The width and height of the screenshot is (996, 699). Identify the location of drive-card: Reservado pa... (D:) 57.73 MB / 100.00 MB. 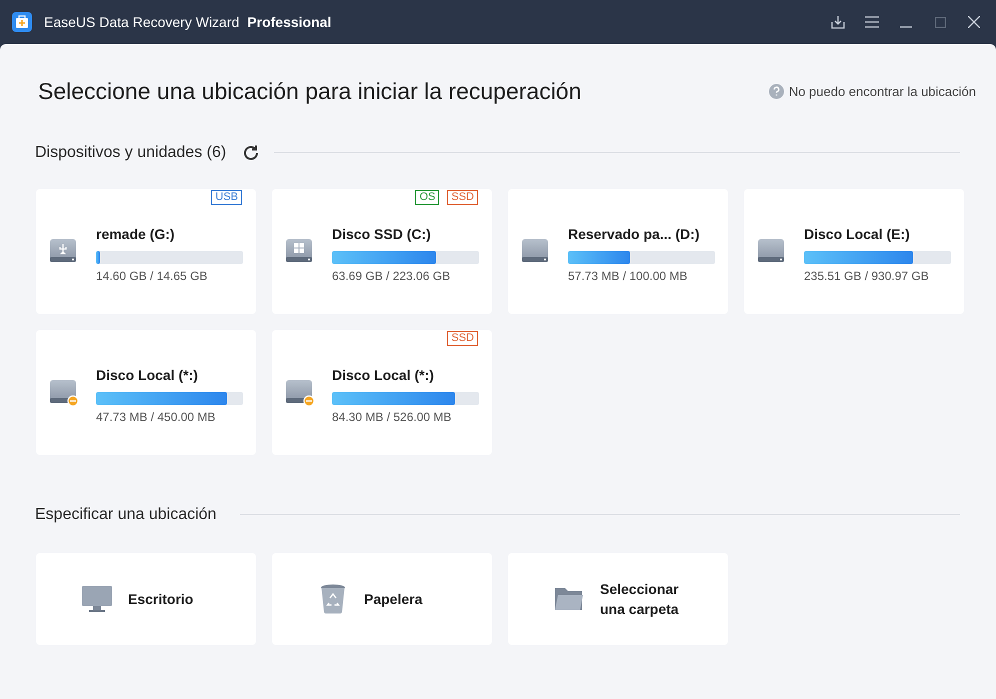
(618, 251).